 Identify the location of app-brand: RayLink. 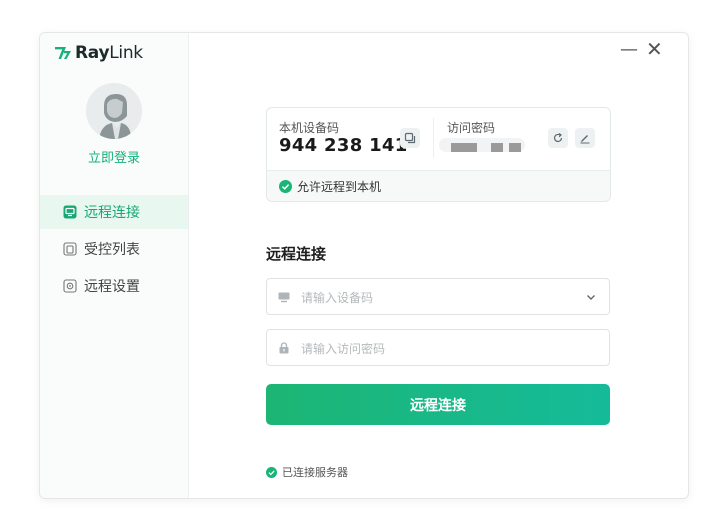
(109, 53).